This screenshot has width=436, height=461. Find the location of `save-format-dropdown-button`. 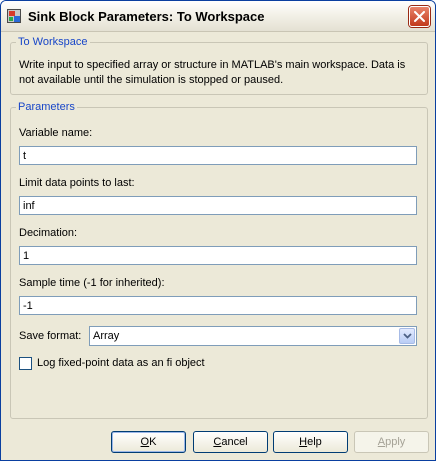

save-format-dropdown-button is located at coordinates (407, 336).